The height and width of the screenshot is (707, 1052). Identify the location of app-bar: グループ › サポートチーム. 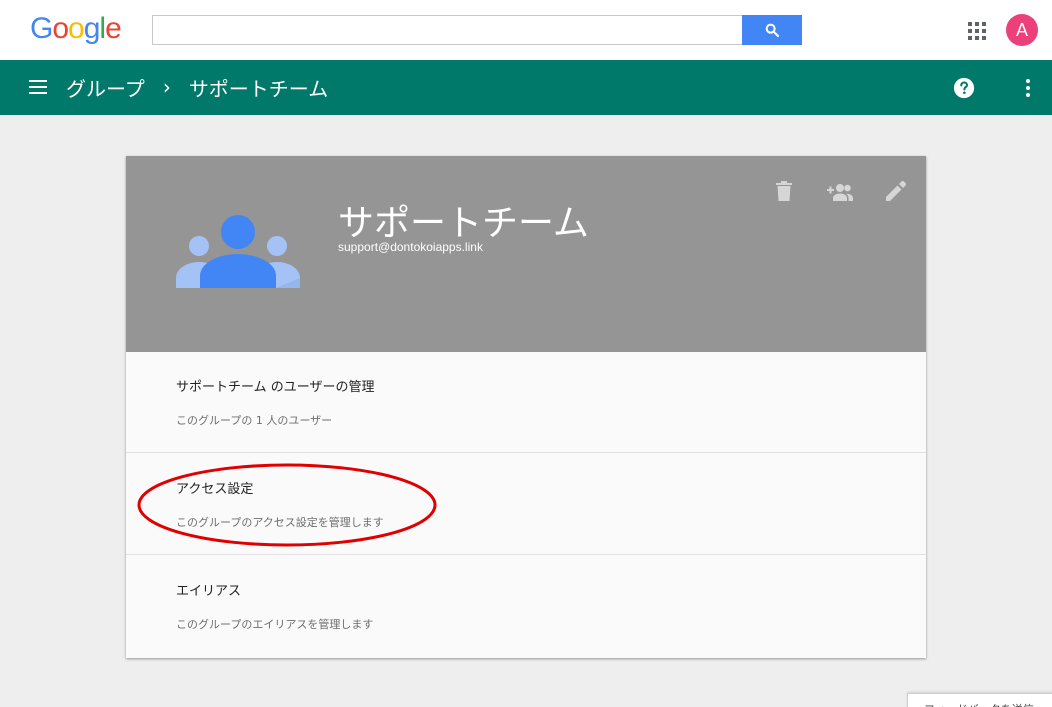
(526, 87).